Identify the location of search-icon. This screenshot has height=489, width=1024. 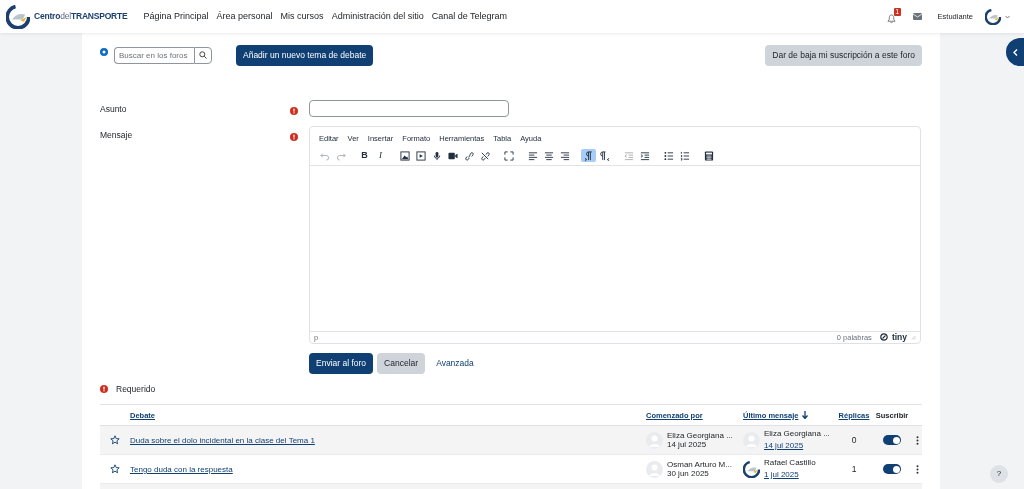
(203, 55).